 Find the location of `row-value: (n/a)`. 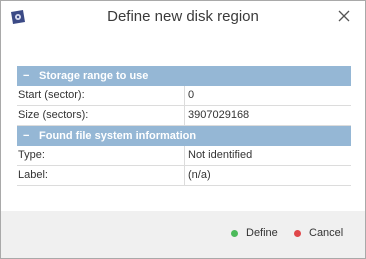

row-value: (n/a) is located at coordinates (199, 175).